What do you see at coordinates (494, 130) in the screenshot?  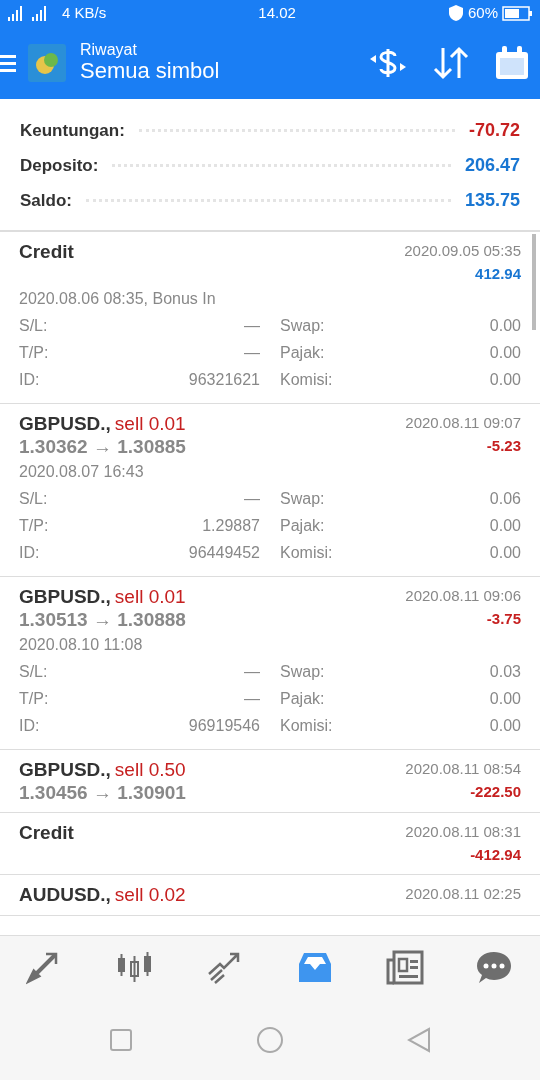 I see `summary-value: -70.72` at bounding box center [494, 130].